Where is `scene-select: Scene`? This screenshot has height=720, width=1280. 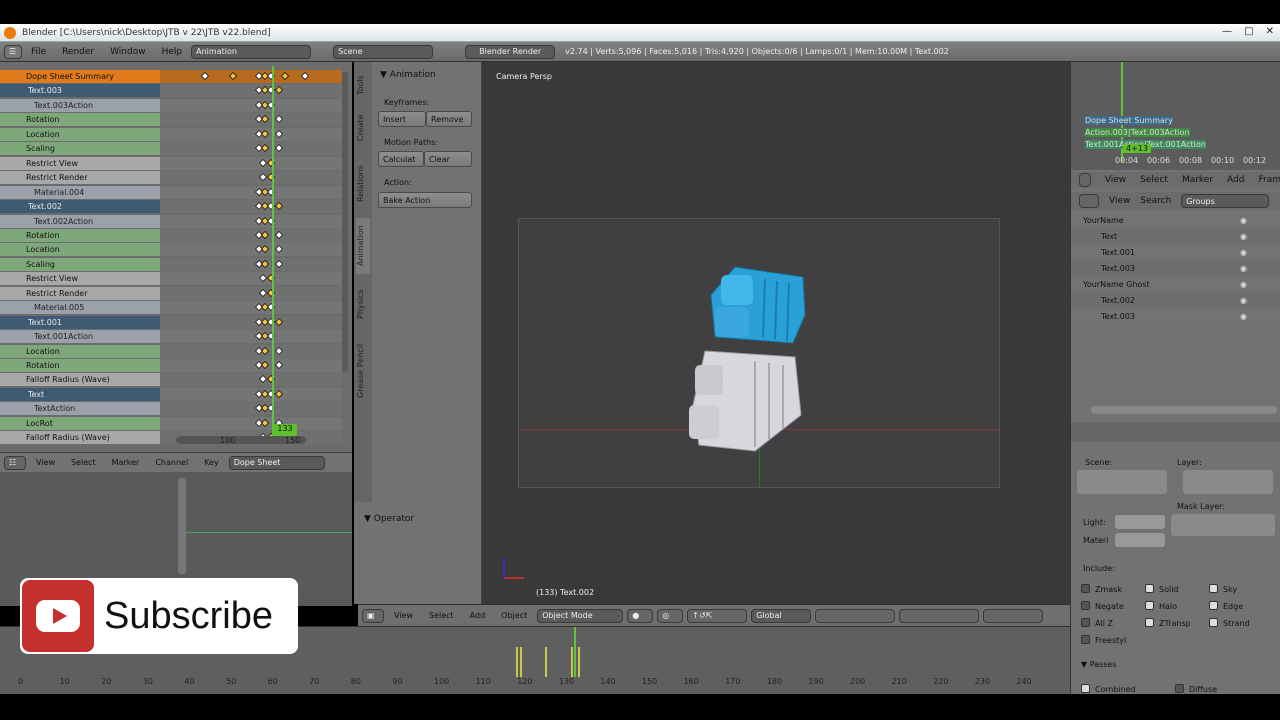
scene-select: Scene is located at coordinates (383, 51).